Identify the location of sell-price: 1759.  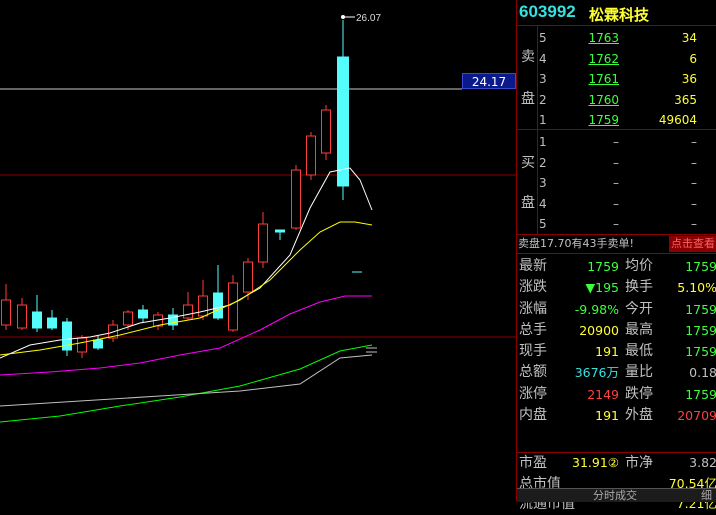
(603, 120).